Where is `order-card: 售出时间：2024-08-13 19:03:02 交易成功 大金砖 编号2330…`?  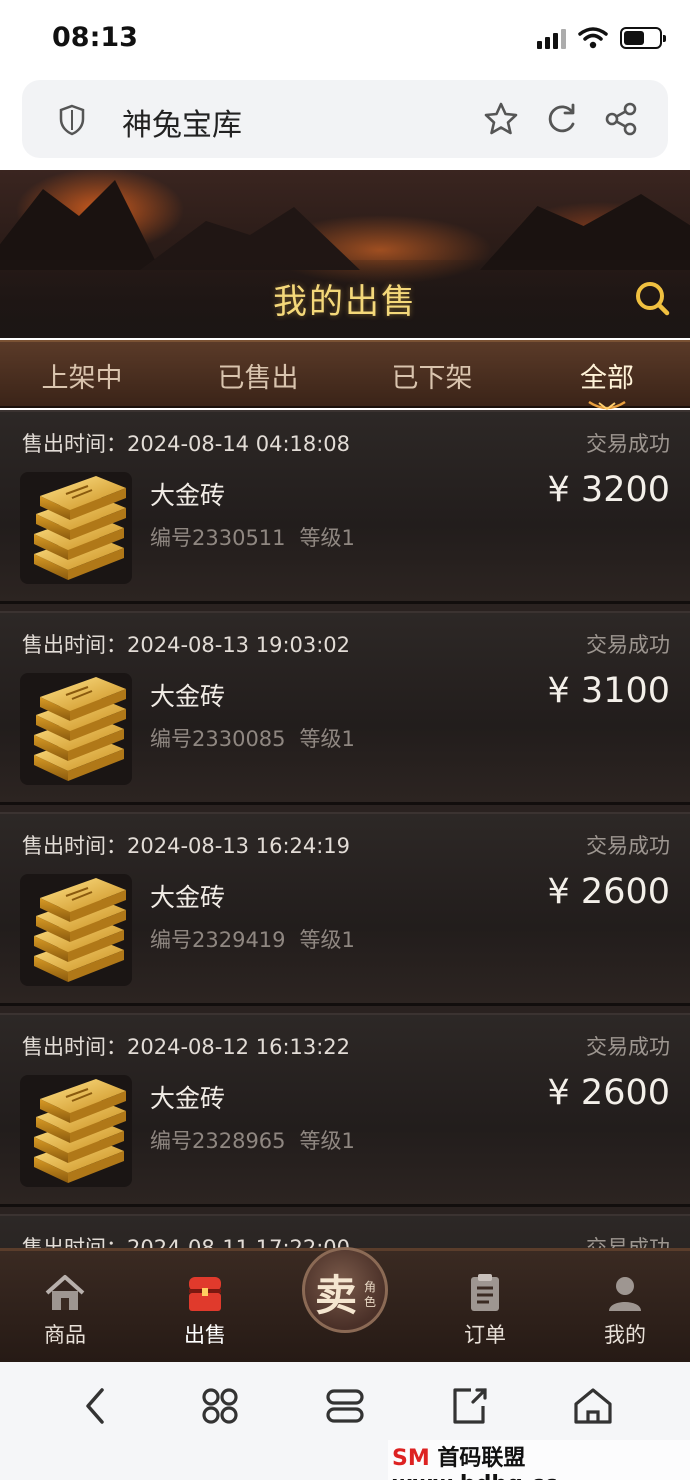
order-card: 售出时间：2024-08-13 19:03:02 交易成功 大金砖 编号2330… is located at coordinates (345, 708).